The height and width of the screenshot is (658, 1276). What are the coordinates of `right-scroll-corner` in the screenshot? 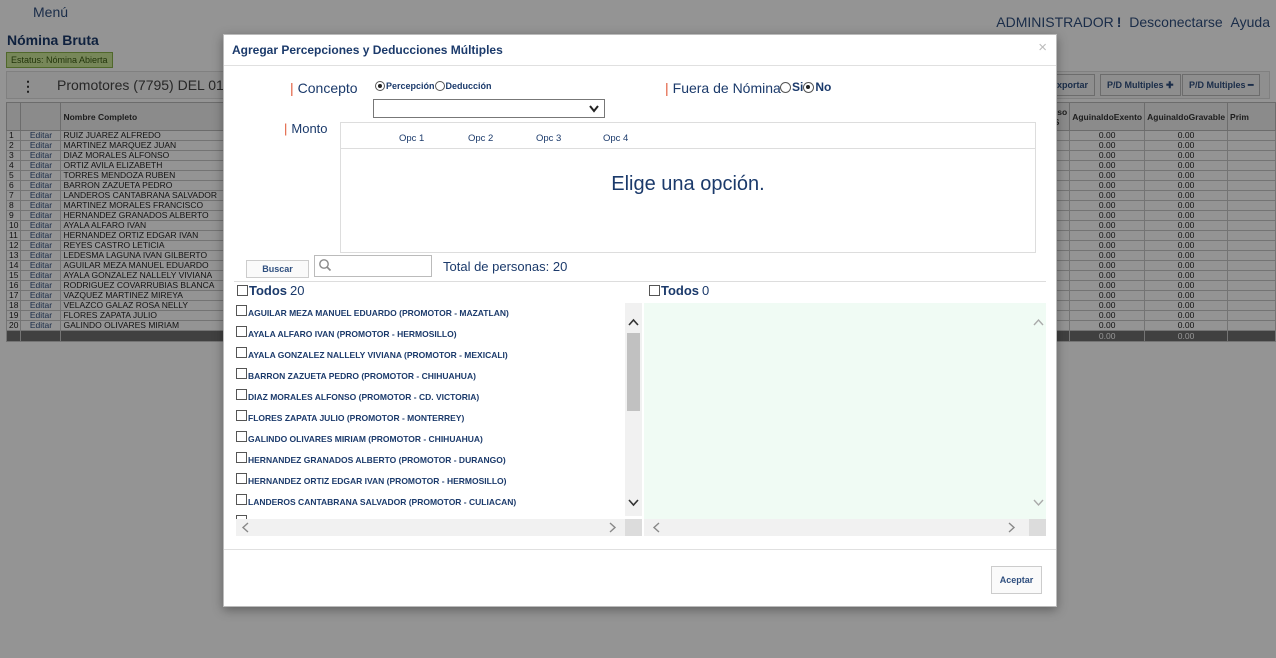 It's located at (1037, 527).